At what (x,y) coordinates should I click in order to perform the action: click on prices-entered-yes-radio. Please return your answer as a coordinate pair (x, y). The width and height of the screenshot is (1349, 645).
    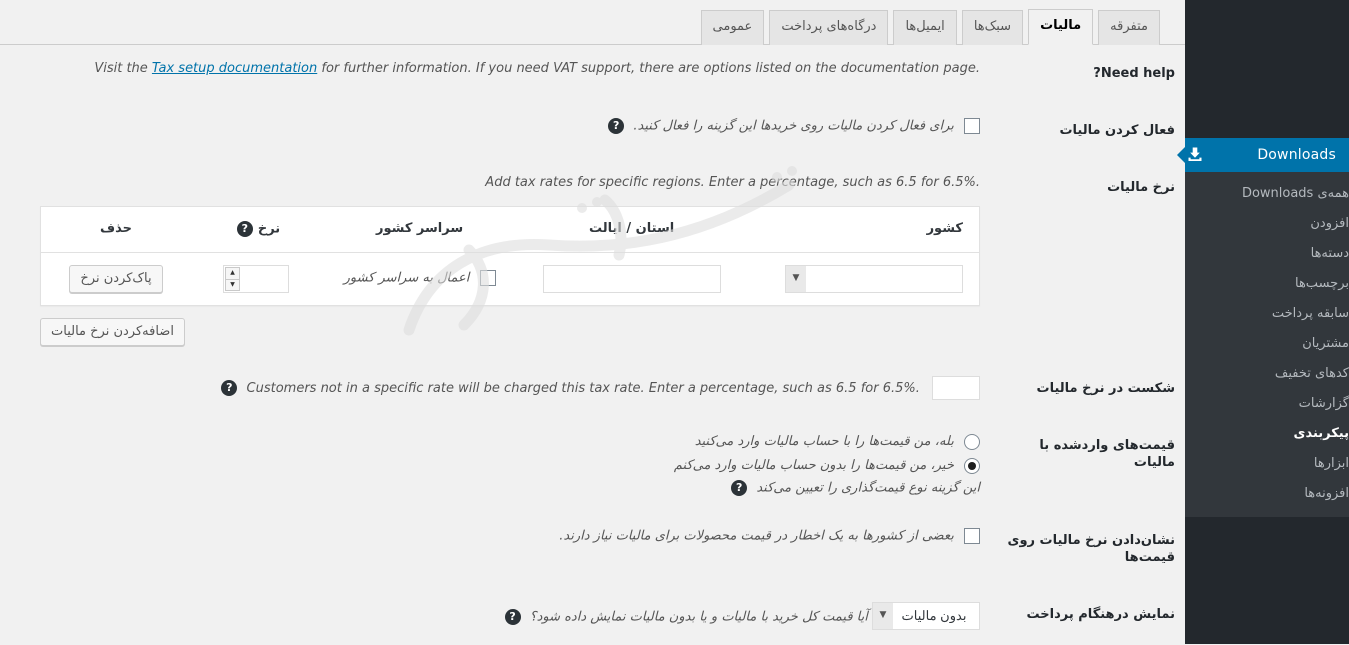
    Looking at the image, I should click on (972, 442).